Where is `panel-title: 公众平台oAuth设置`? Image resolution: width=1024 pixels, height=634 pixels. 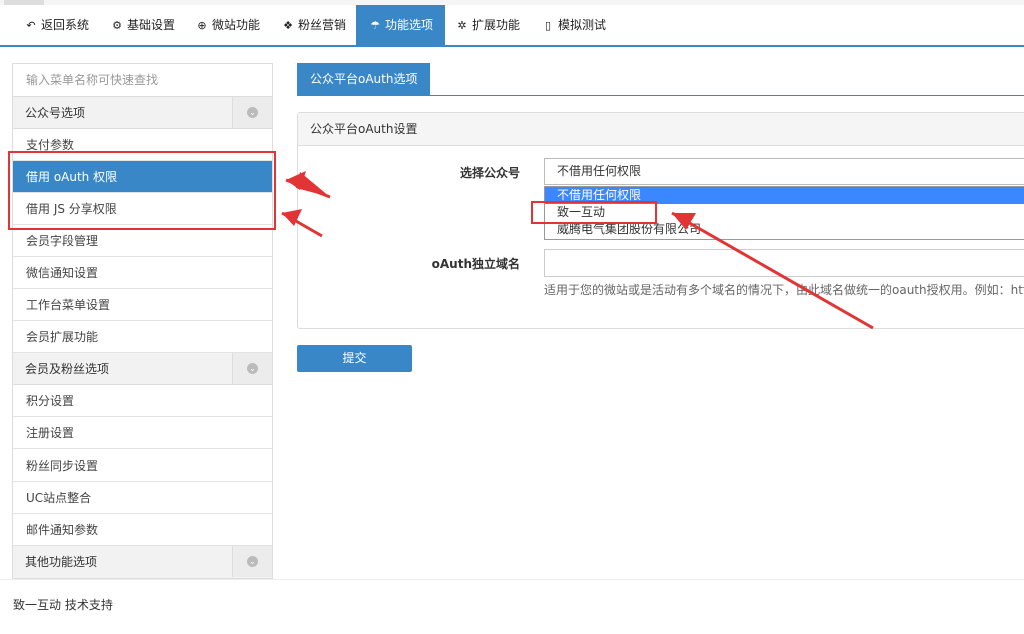 panel-title: 公众平台oAuth设置 is located at coordinates (661, 129).